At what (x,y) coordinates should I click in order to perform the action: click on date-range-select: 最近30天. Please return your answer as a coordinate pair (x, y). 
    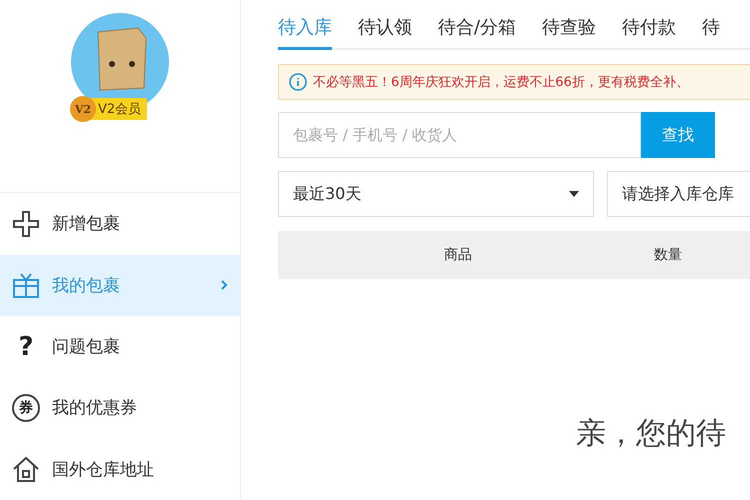
    Looking at the image, I should click on (436, 194).